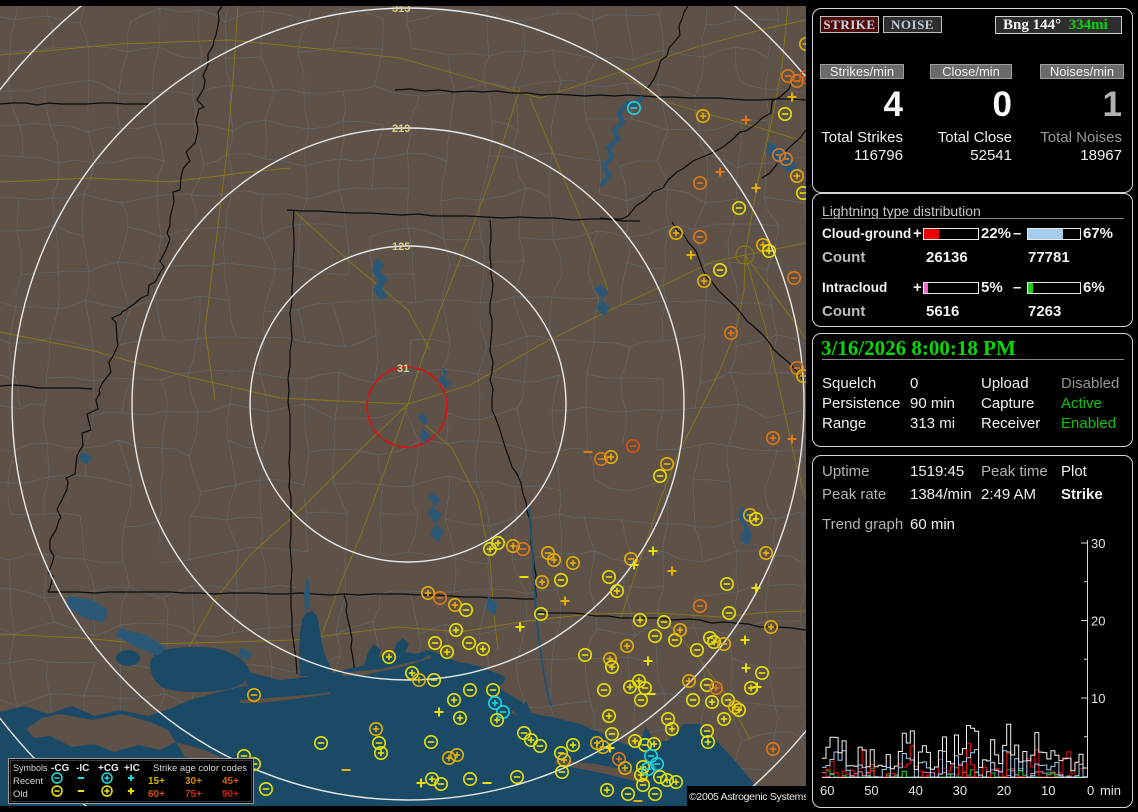 The height and width of the screenshot is (812, 1138). I want to click on svg-text: 125, so click(401, 247).